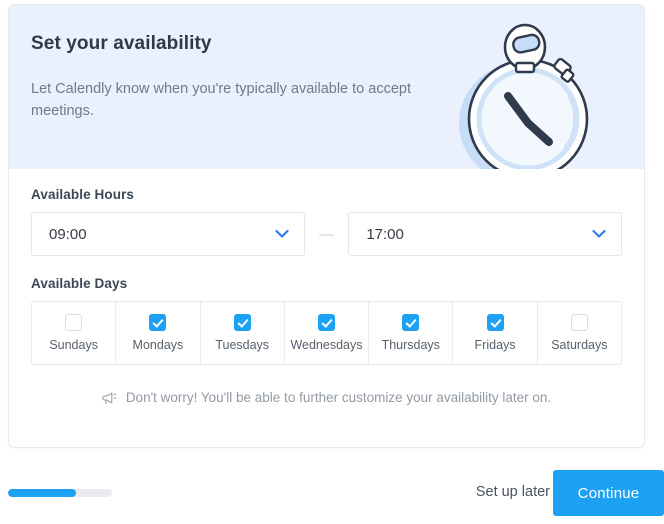  I want to click on day-checkbox-thursdays, so click(411, 323).